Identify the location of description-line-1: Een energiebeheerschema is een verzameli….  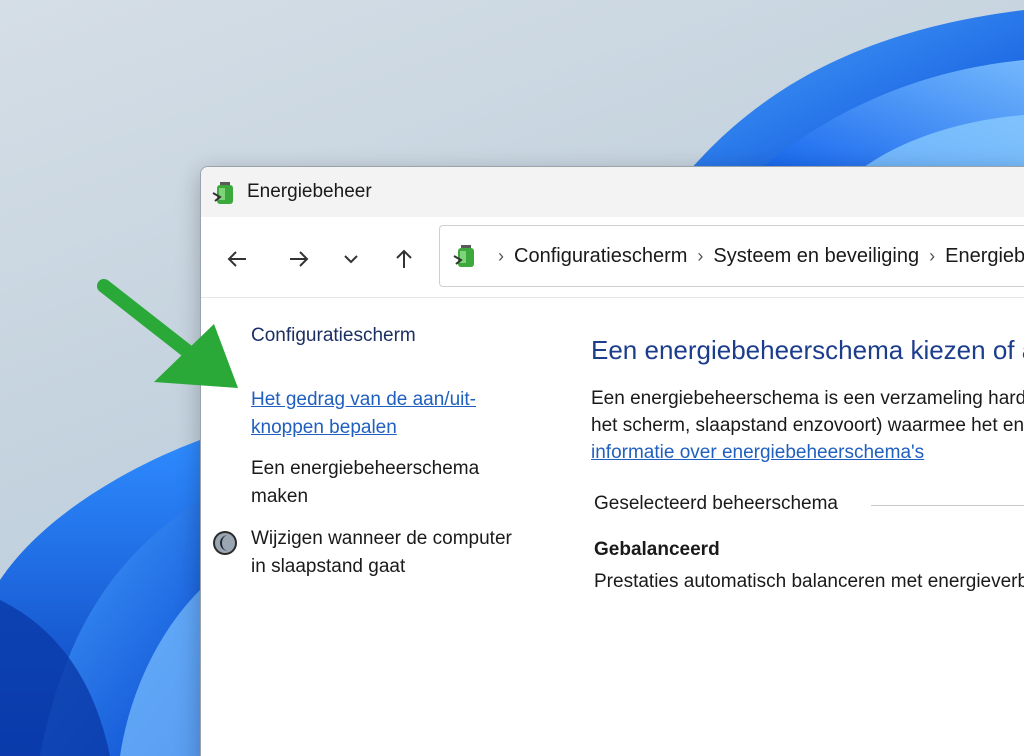
(807, 398).